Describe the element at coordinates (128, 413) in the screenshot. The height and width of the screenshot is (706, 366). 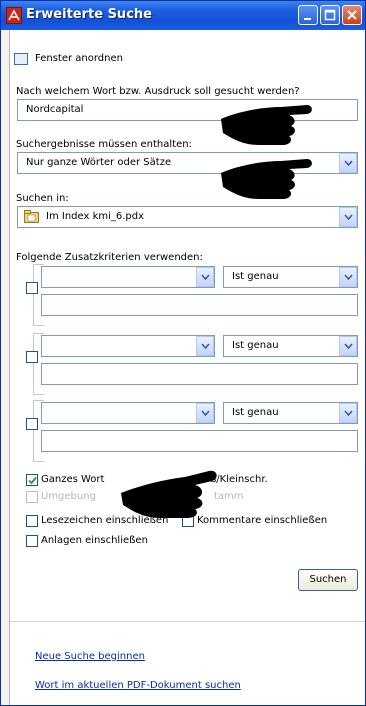
I see `criteria-3-field-select` at that location.